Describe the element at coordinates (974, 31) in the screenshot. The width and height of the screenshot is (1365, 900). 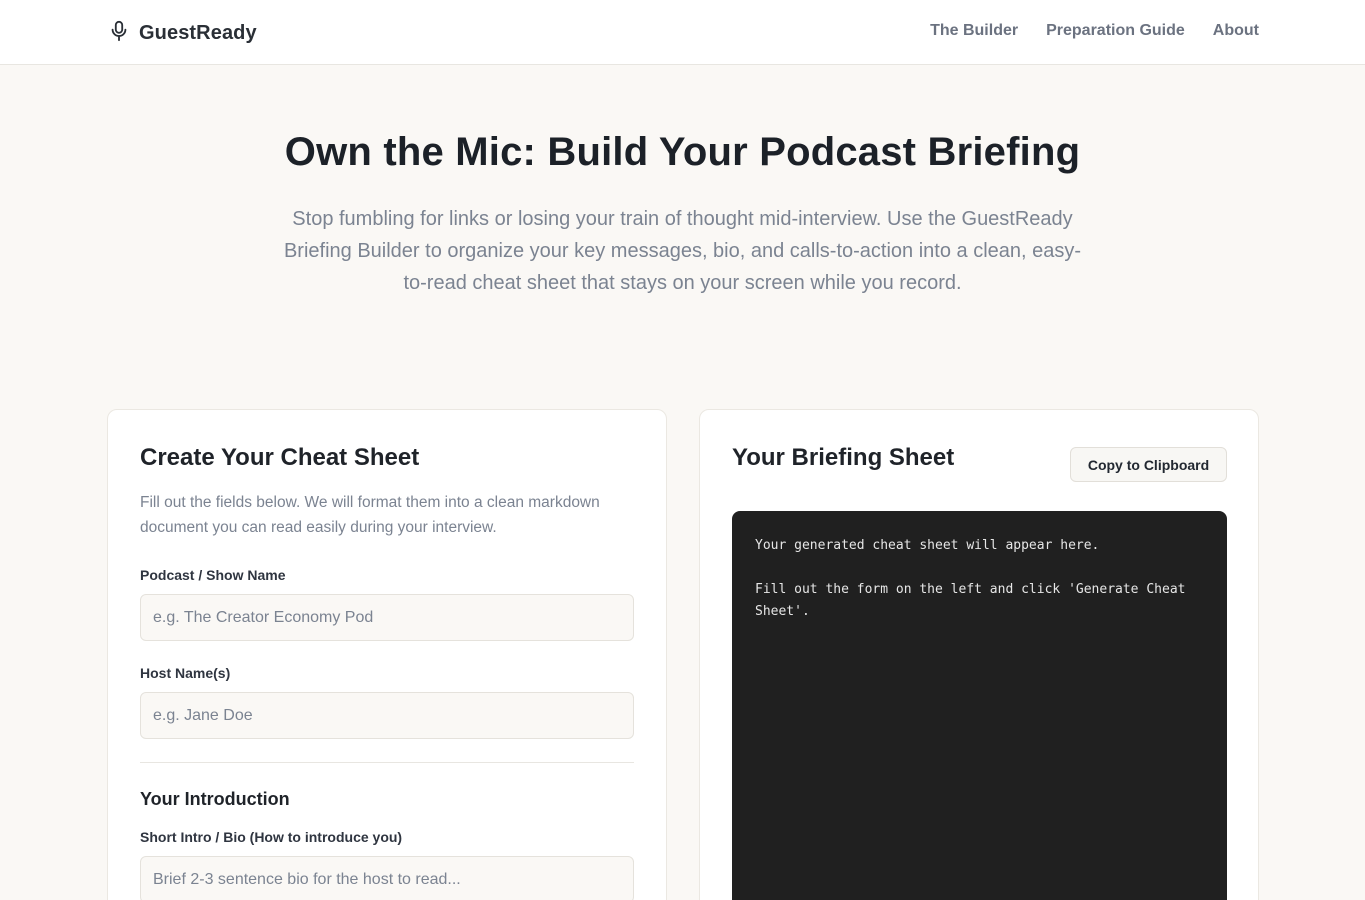
I see `nav-link-the-builder: The Builder` at that location.